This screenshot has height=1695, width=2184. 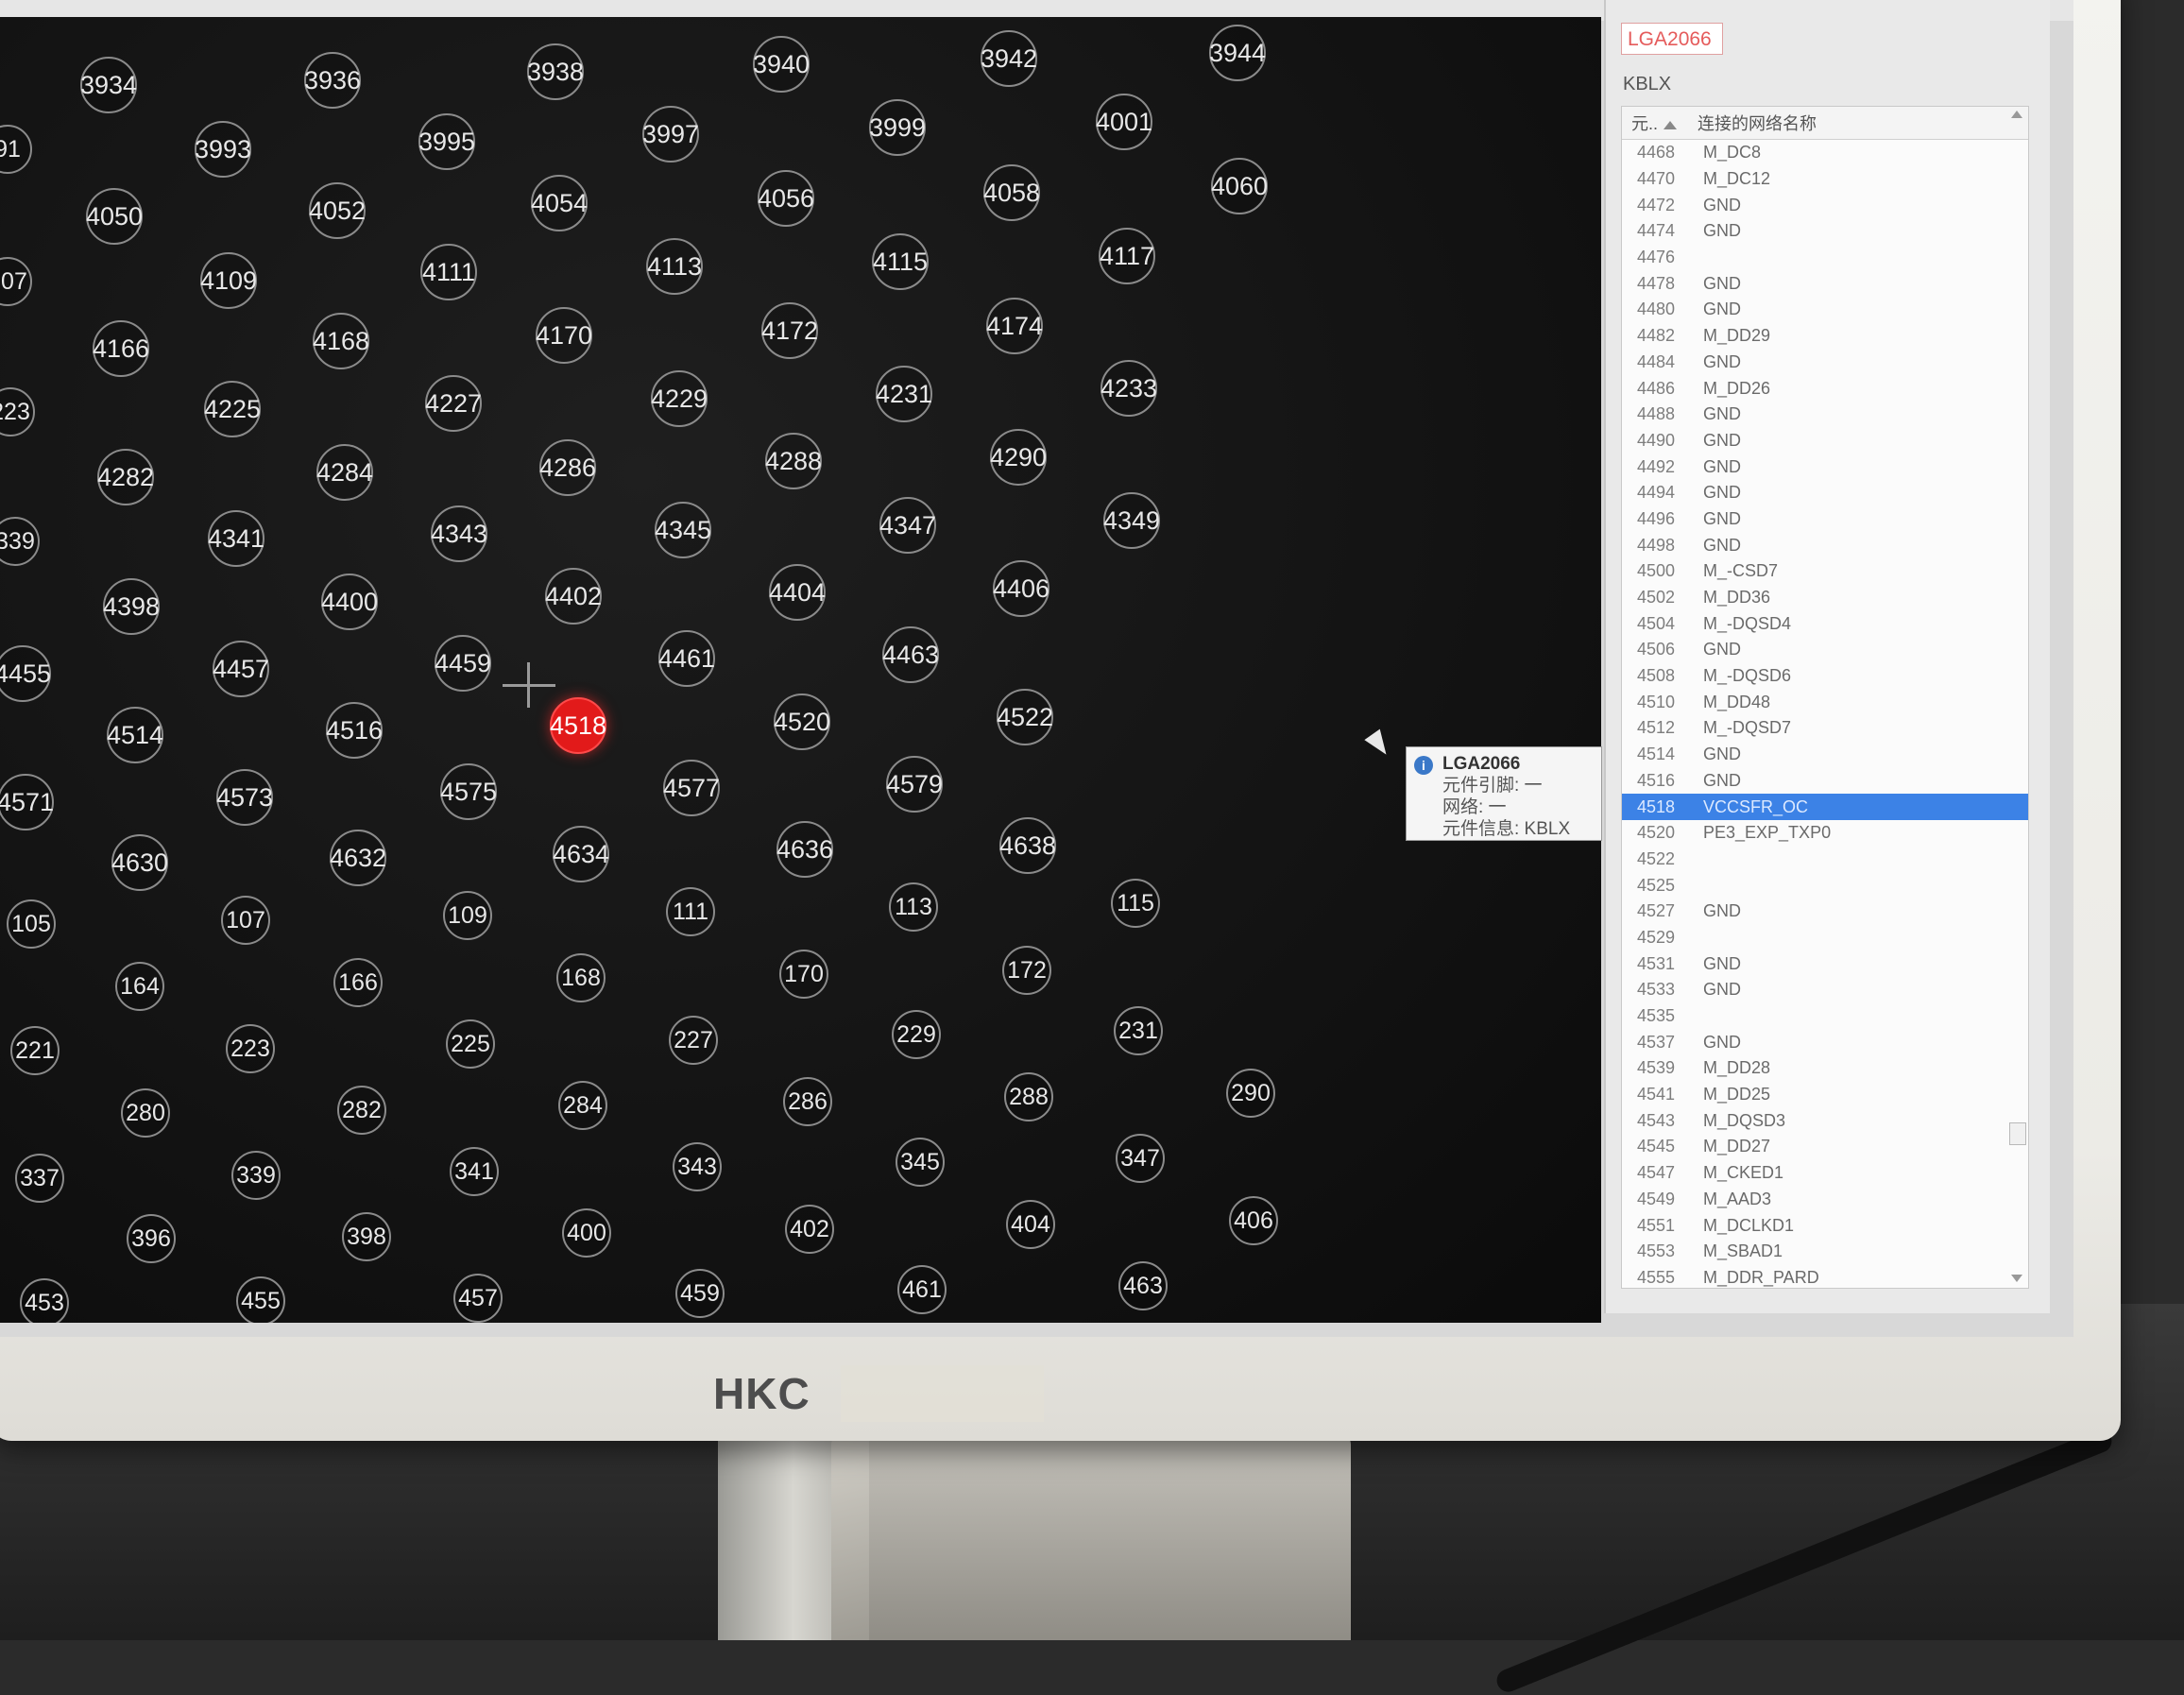 I want to click on pin: 4516, so click(x=354, y=730).